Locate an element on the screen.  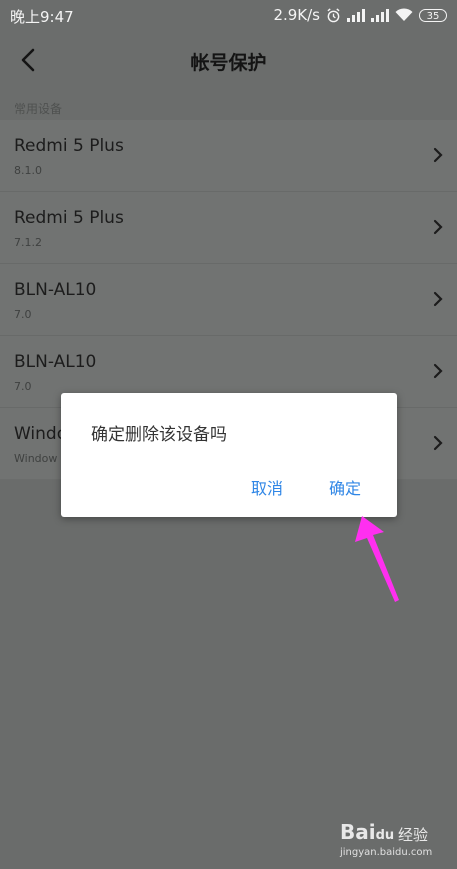
cancel-button: 取消 is located at coordinates (267, 487).